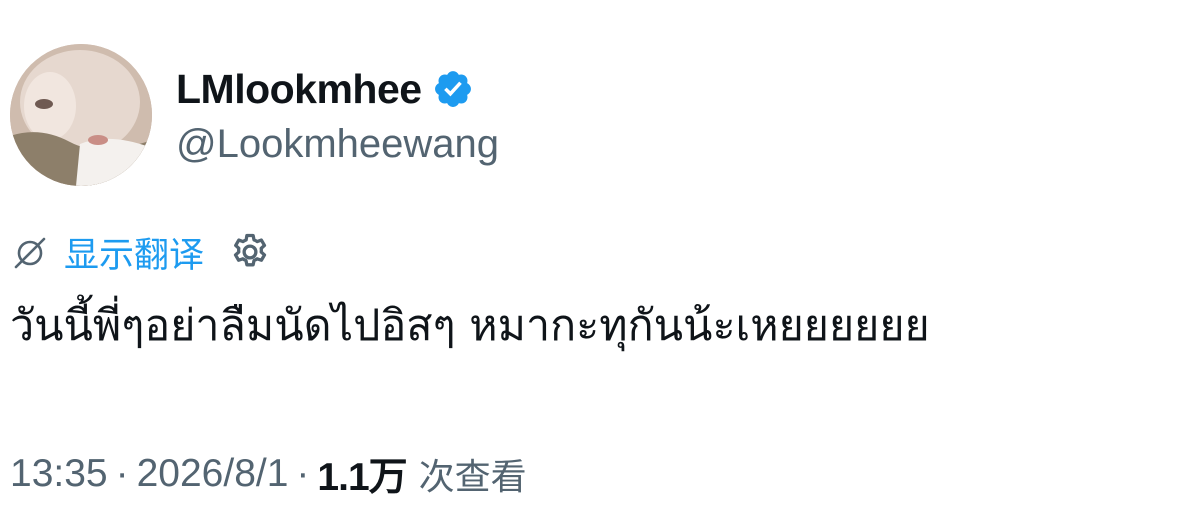 The width and height of the screenshot is (1188, 531). What do you see at coordinates (213, 474) in the screenshot?
I see `tweet-date: 2026/8/1` at bounding box center [213, 474].